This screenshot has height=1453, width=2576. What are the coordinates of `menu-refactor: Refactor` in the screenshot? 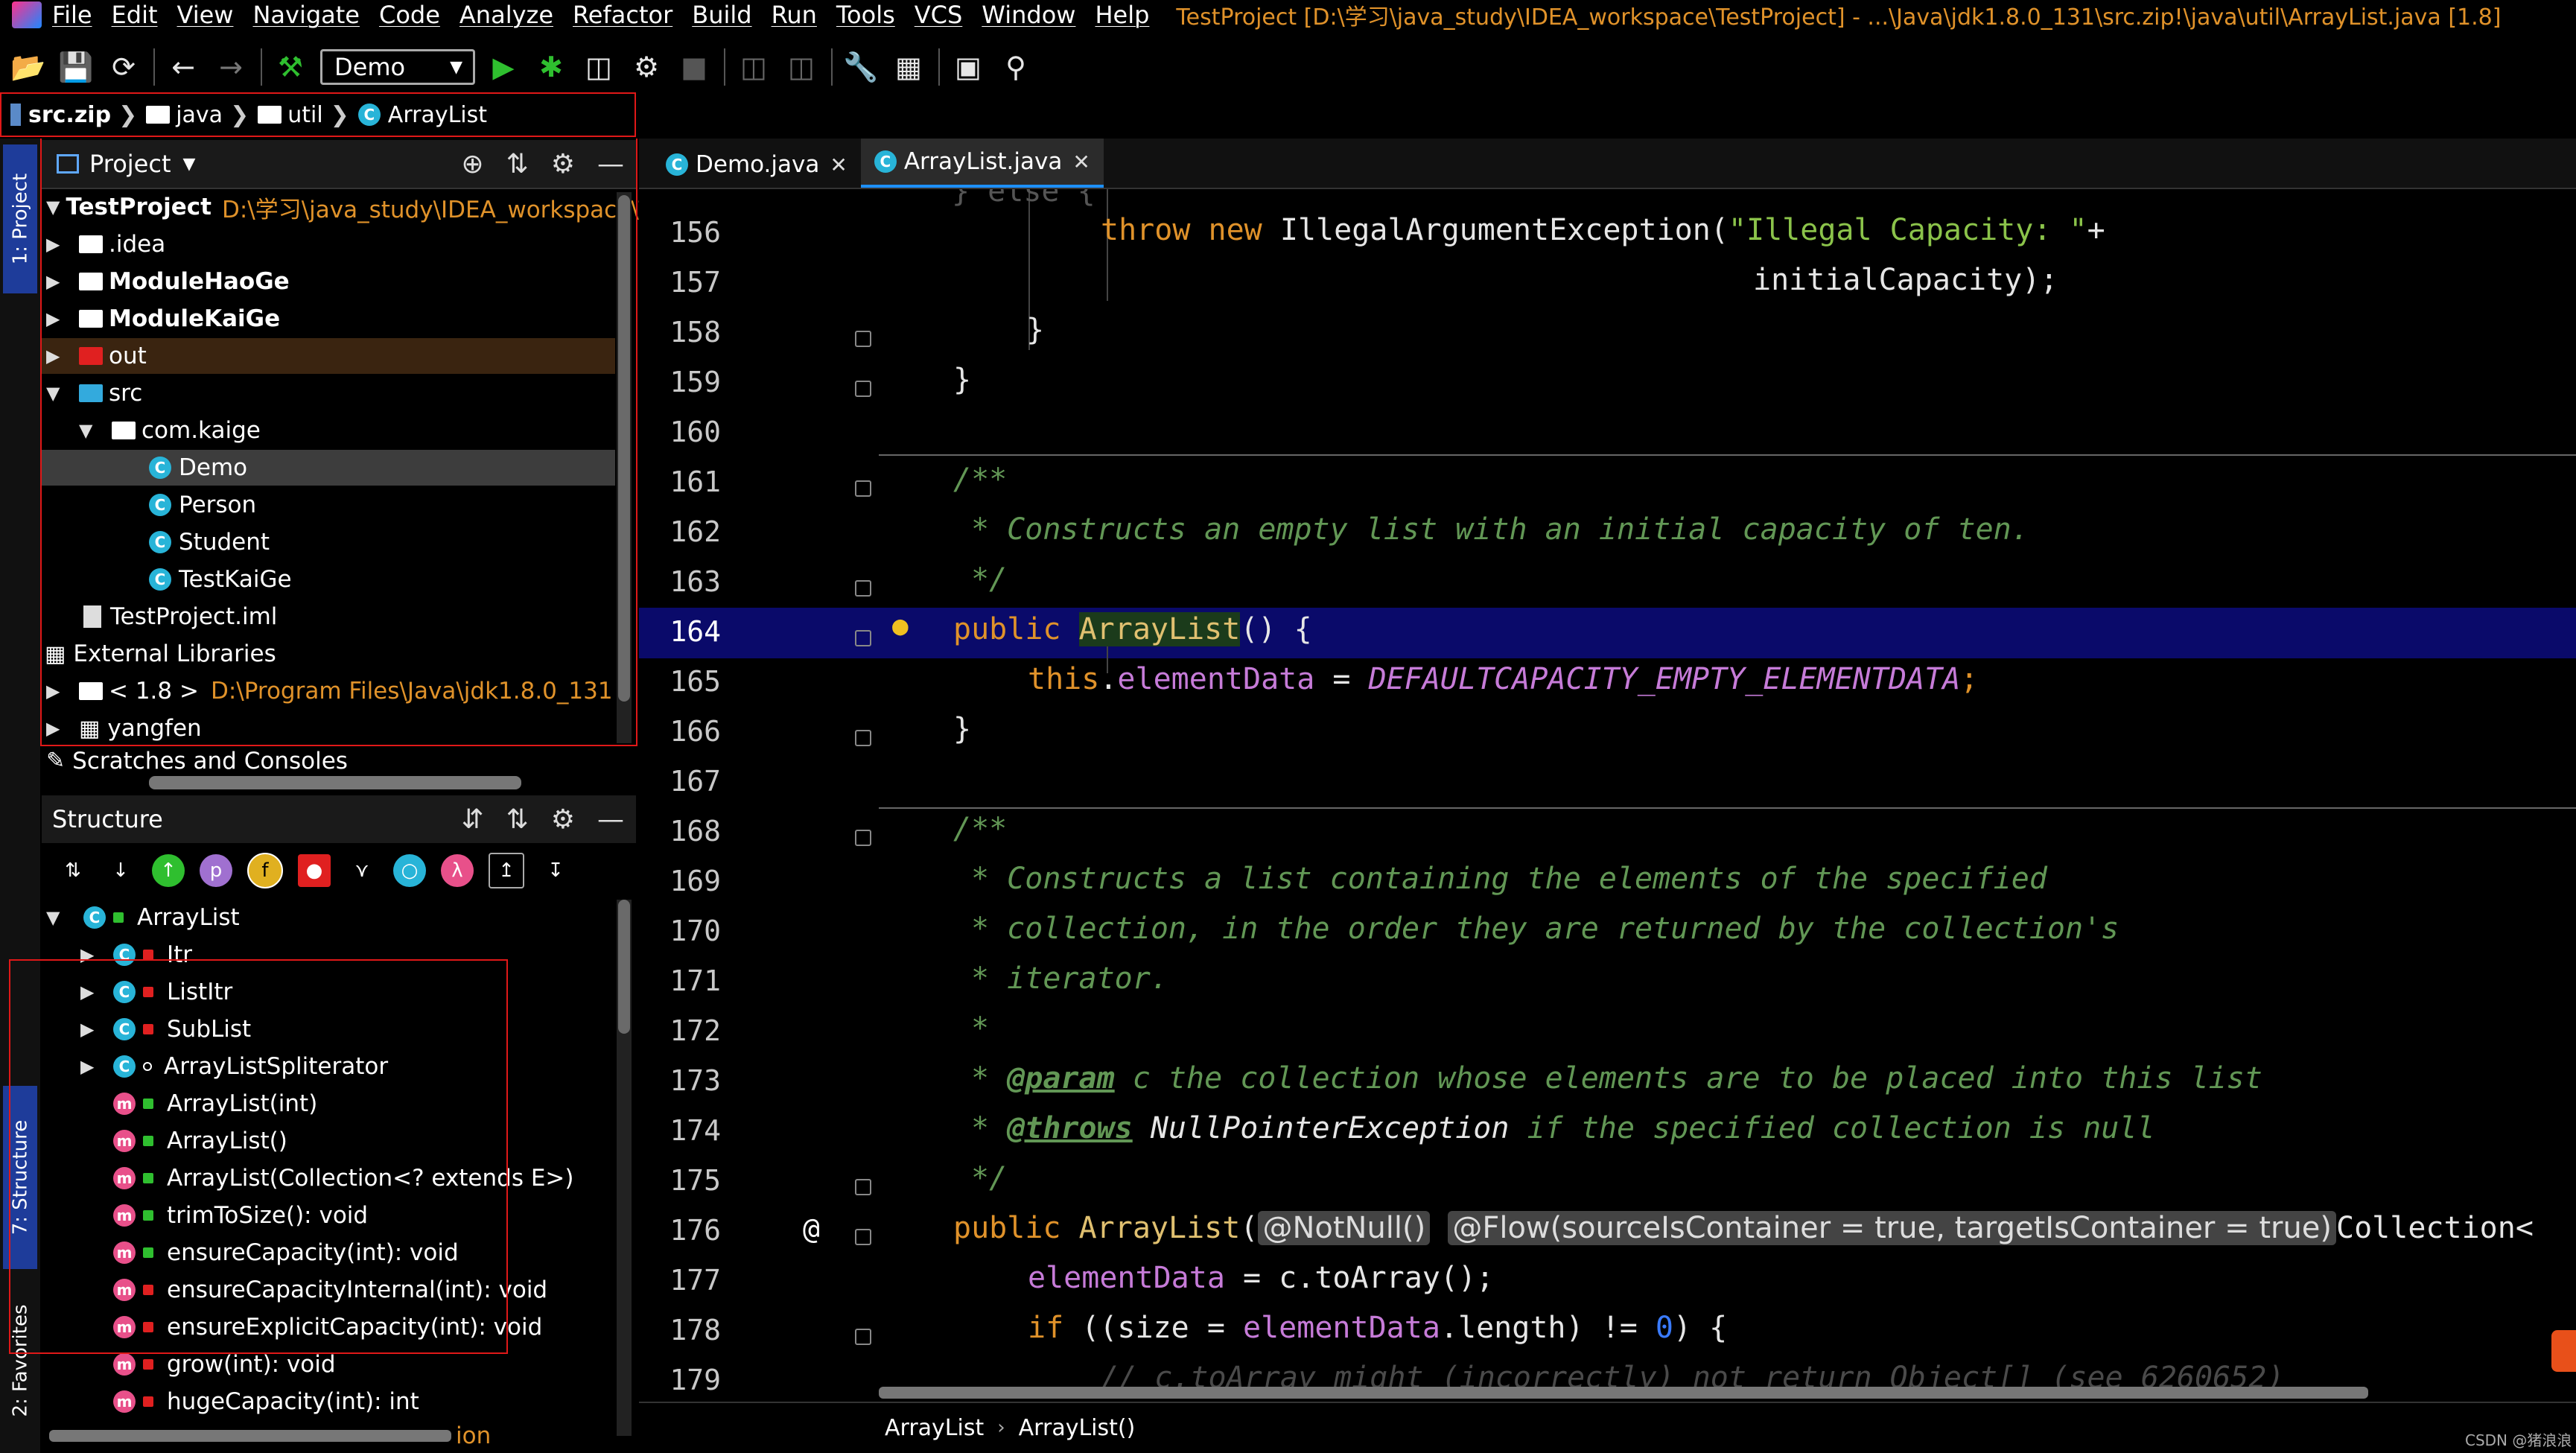 It's located at (622, 15).